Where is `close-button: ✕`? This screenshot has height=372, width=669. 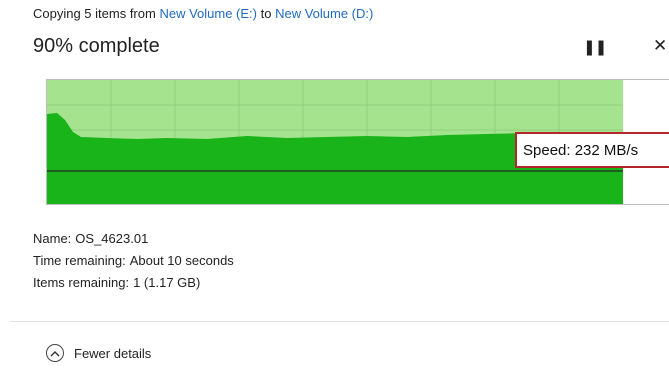
close-button: ✕ is located at coordinates (660, 46).